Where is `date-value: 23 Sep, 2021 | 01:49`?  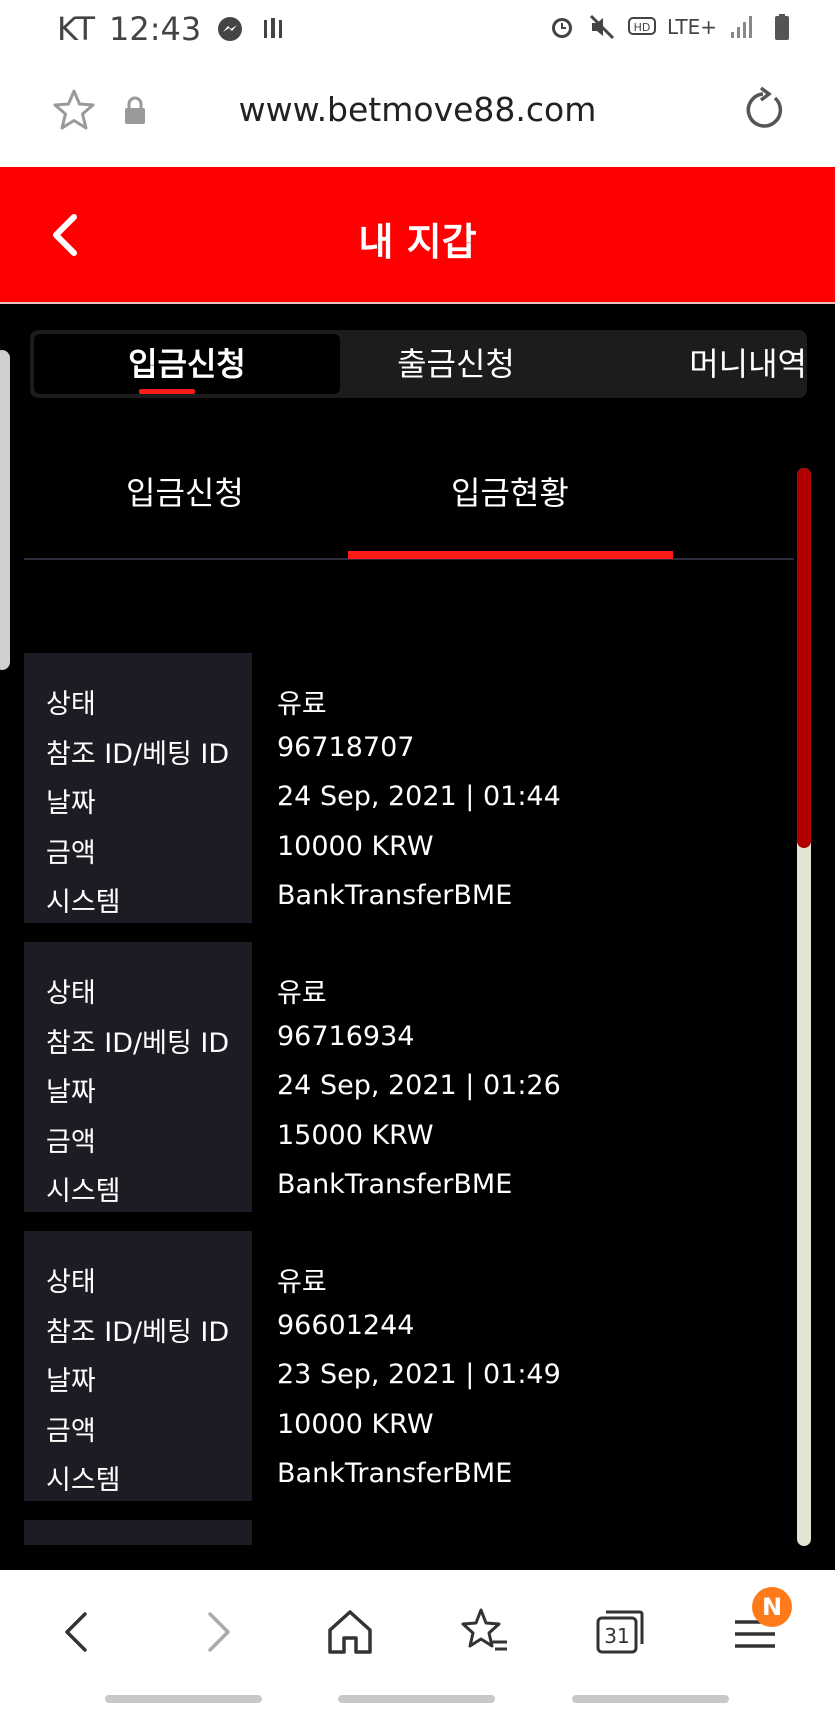
date-value: 23 Sep, 2021 | 01:49 is located at coordinates (419, 1374).